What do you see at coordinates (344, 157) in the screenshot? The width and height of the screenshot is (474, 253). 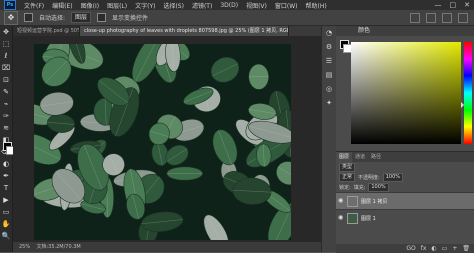 I see `tab-layers: 图层` at bounding box center [344, 157].